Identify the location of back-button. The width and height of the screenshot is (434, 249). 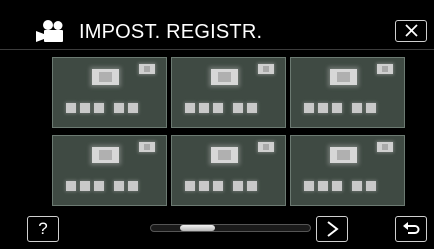
(411, 229).